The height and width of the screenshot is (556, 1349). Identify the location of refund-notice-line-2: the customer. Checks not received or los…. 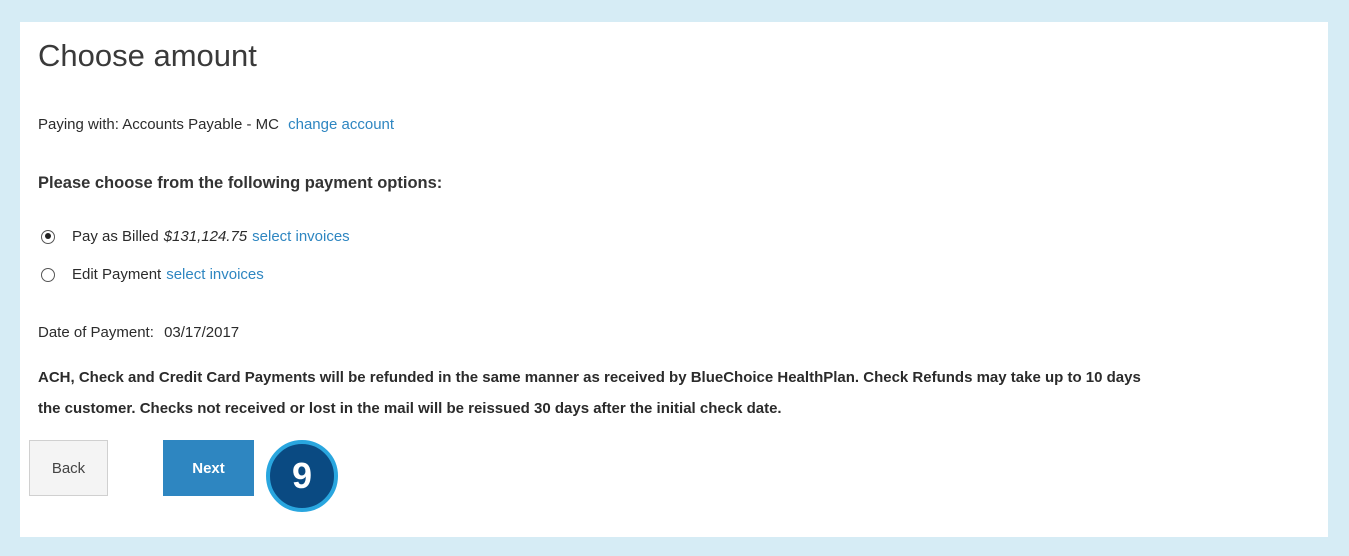
(410, 408).